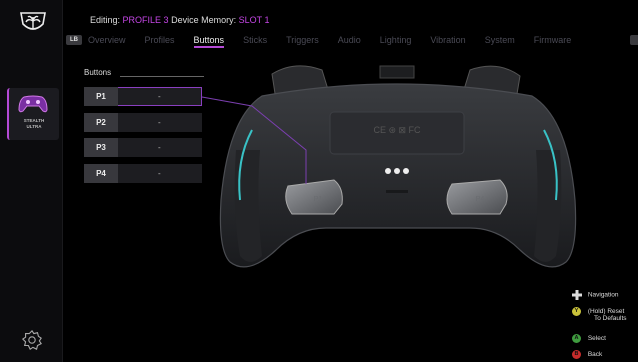 This screenshot has width=638, height=362. What do you see at coordinates (397, 130) in the screenshot?
I see `svg-text: CE ⊛ ⊠ FC` at bounding box center [397, 130].